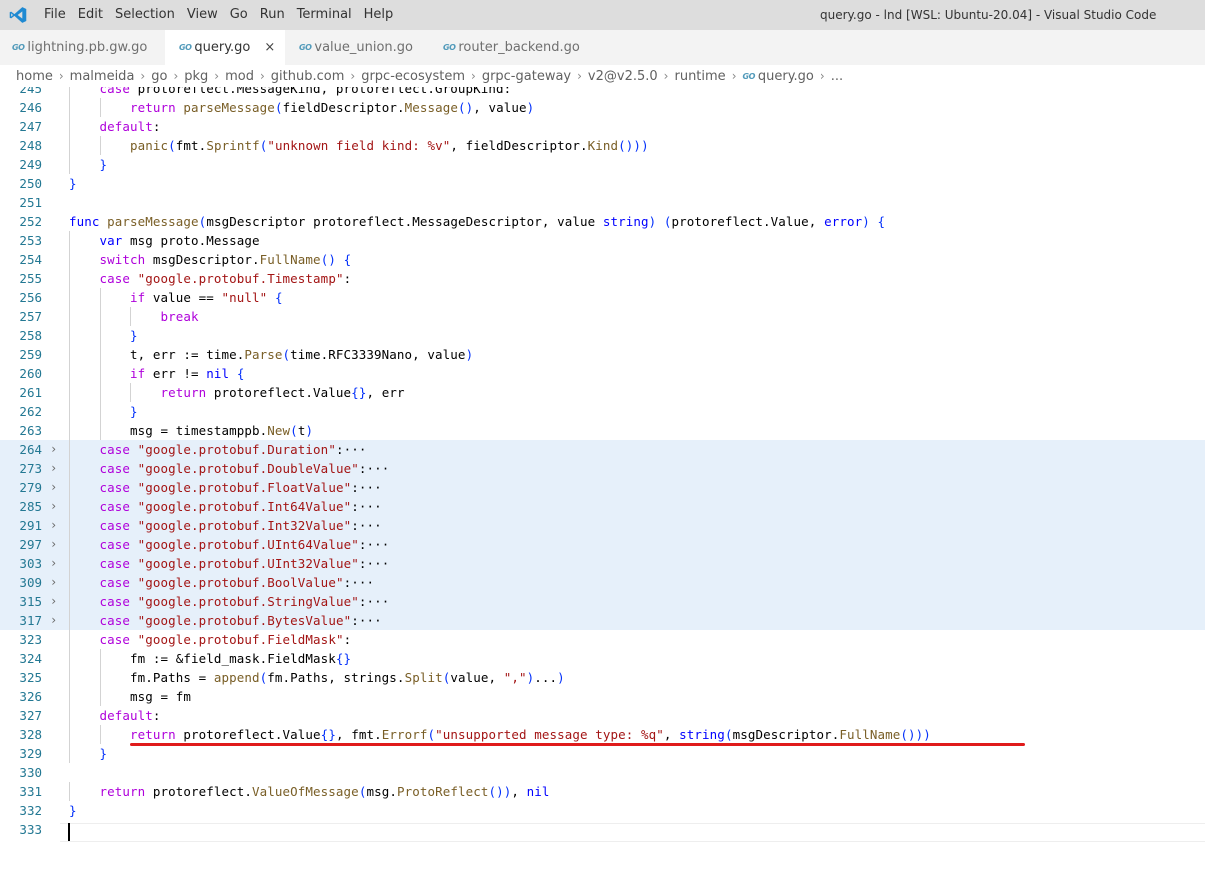  I want to click on menu-go: Go, so click(233, 15).